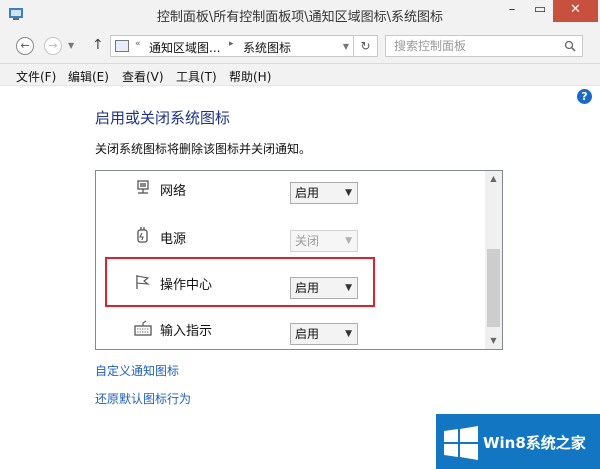 This screenshot has width=600, height=469. What do you see at coordinates (143, 187) in the screenshot?
I see `network-icon` at bounding box center [143, 187].